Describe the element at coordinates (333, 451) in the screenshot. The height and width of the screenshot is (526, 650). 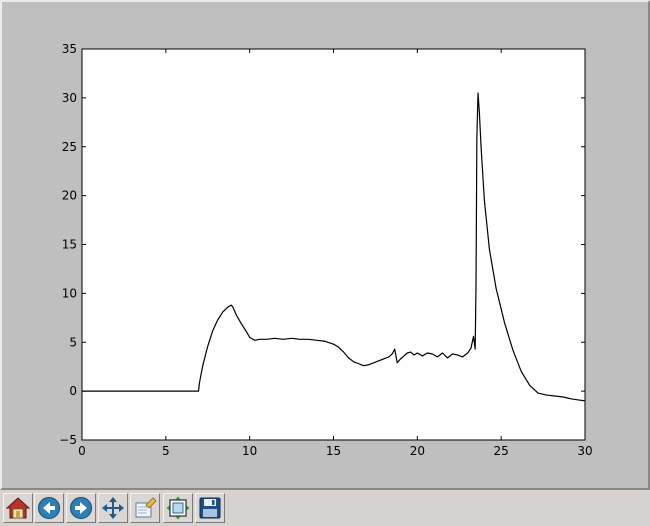
I see `x-tick-label: 15` at that location.